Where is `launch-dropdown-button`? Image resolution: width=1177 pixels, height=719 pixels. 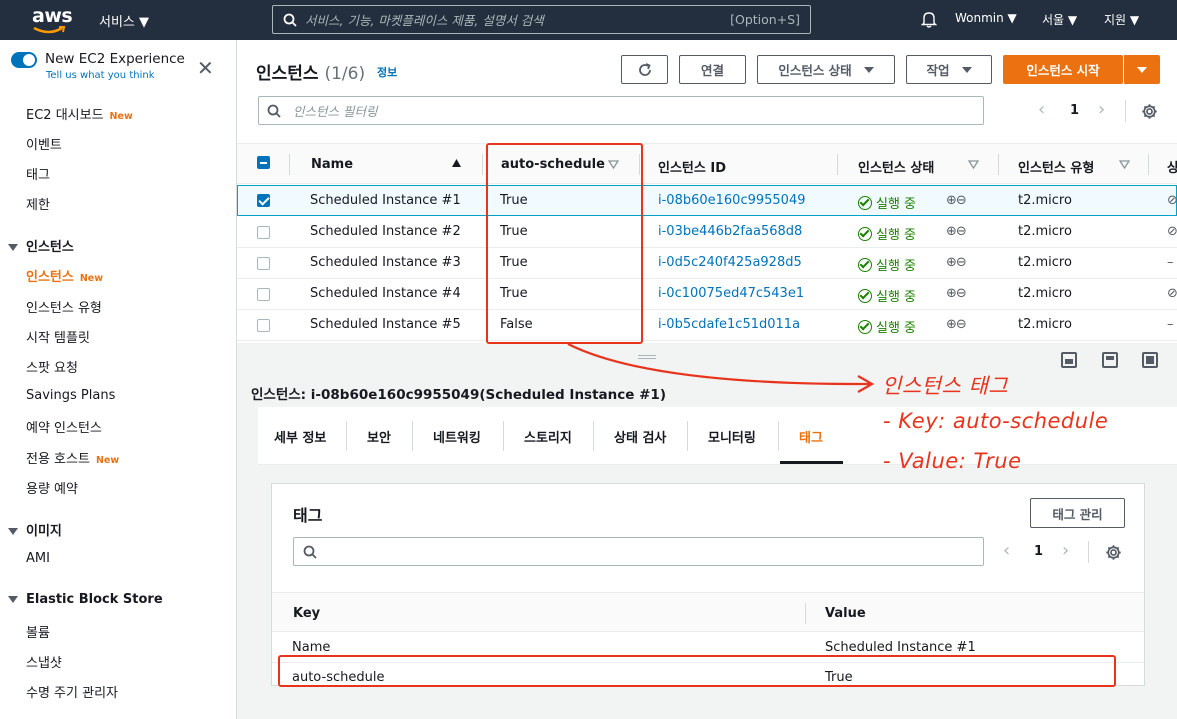 launch-dropdown-button is located at coordinates (1141, 69).